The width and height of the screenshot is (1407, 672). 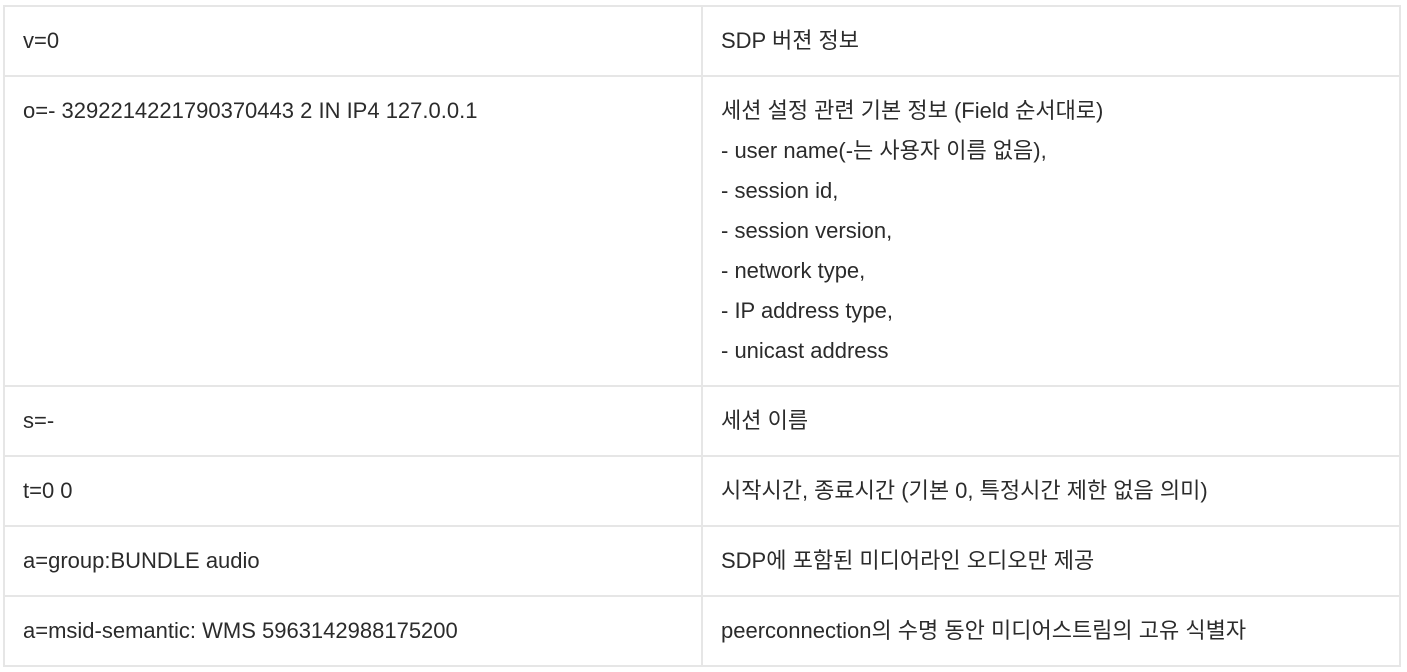 I want to click on description-line: - unicast address, so click(x=805, y=350).